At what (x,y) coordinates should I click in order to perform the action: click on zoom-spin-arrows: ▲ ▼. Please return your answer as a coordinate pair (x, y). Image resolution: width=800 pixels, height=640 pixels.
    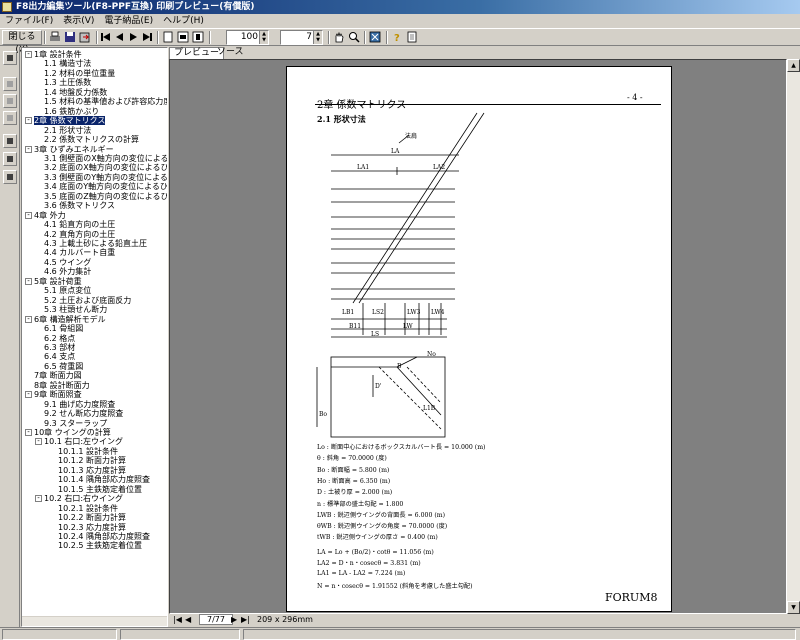
    Looking at the image, I should click on (263, 37).